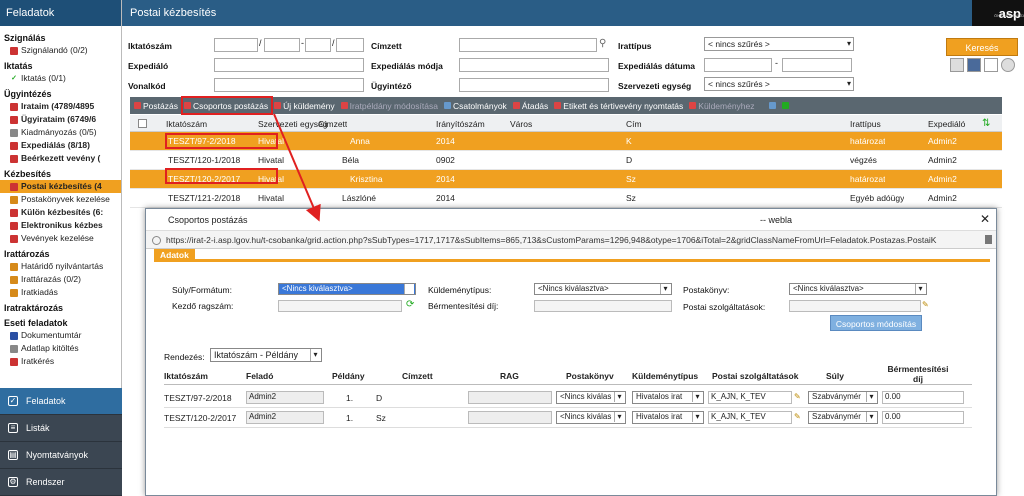  Describe the element at coordinates (60, 292) in the screenshot. I see `sidebar-item-4-2: Iratkiadás` at that location.